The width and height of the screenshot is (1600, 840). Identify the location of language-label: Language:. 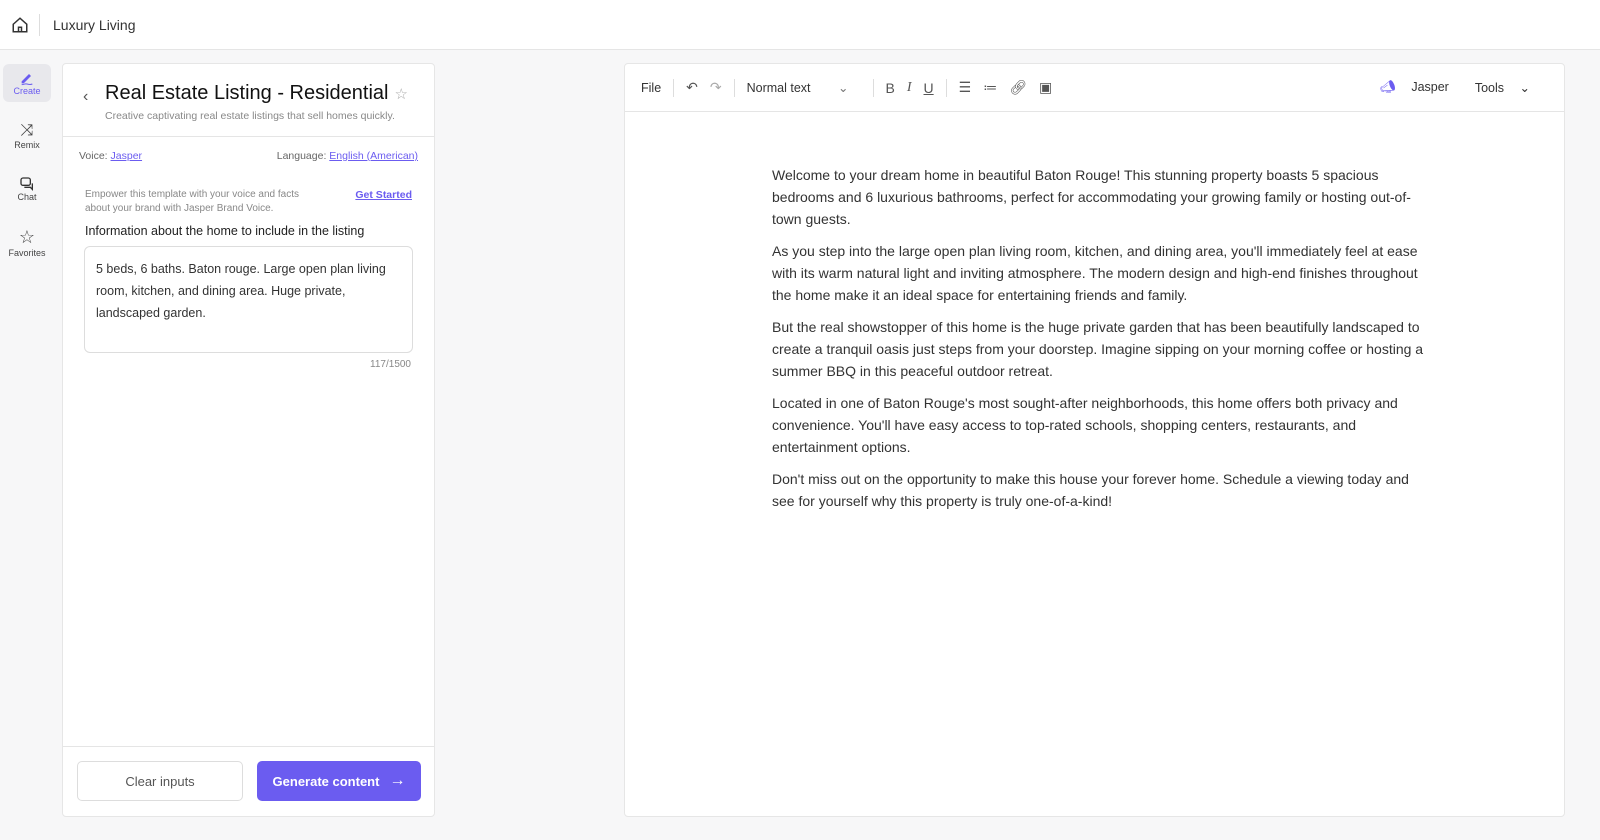
(301, 156).